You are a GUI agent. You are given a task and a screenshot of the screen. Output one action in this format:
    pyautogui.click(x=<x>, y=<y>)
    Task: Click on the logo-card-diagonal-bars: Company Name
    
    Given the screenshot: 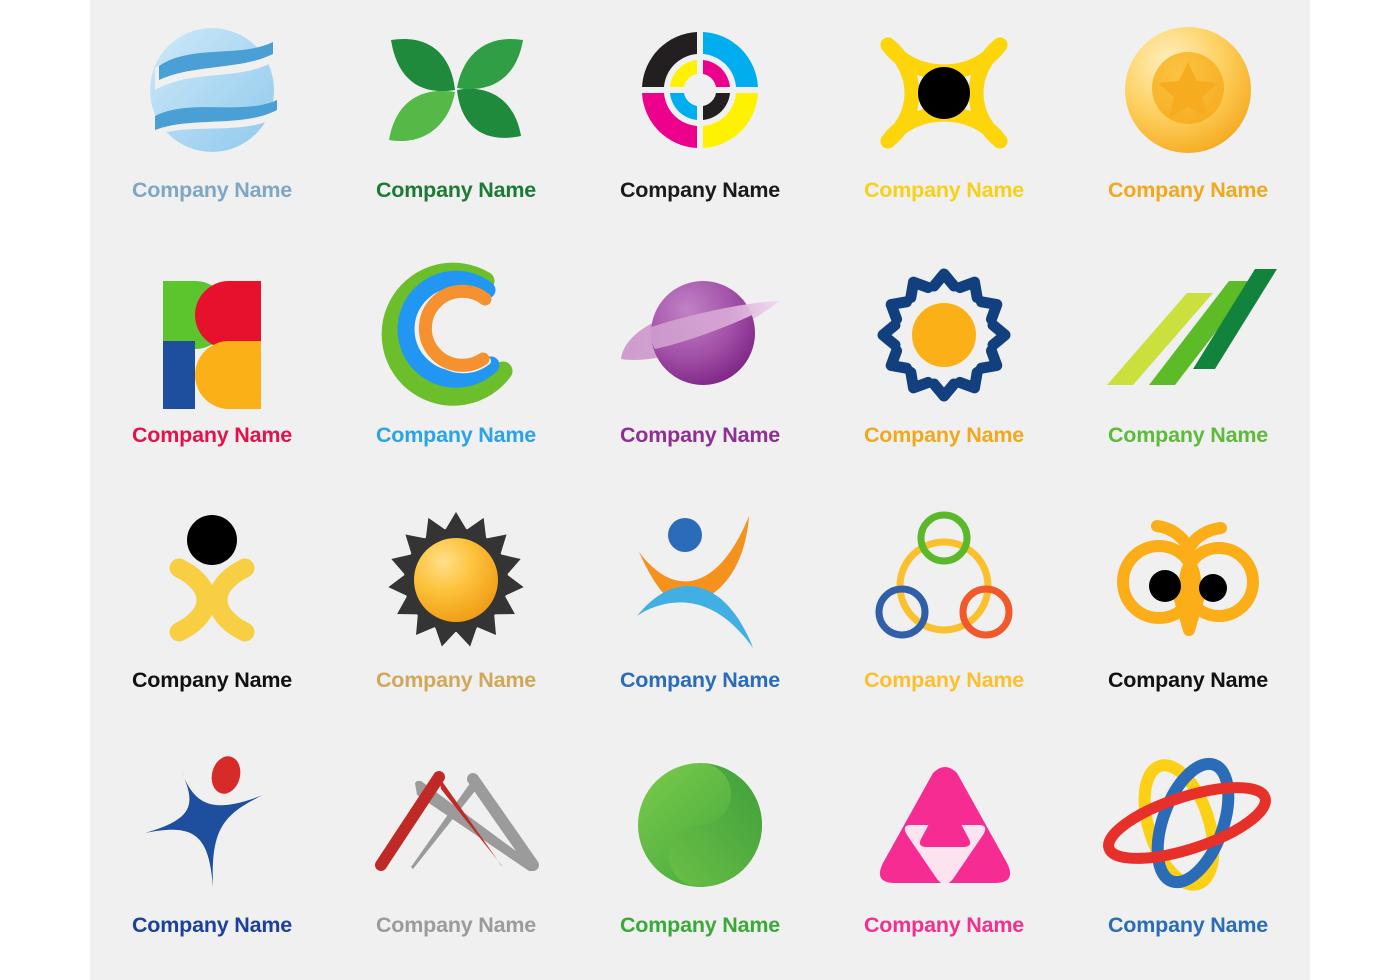 What is the action you would take?
    pyautogui.click(x=1188, y=367)
    